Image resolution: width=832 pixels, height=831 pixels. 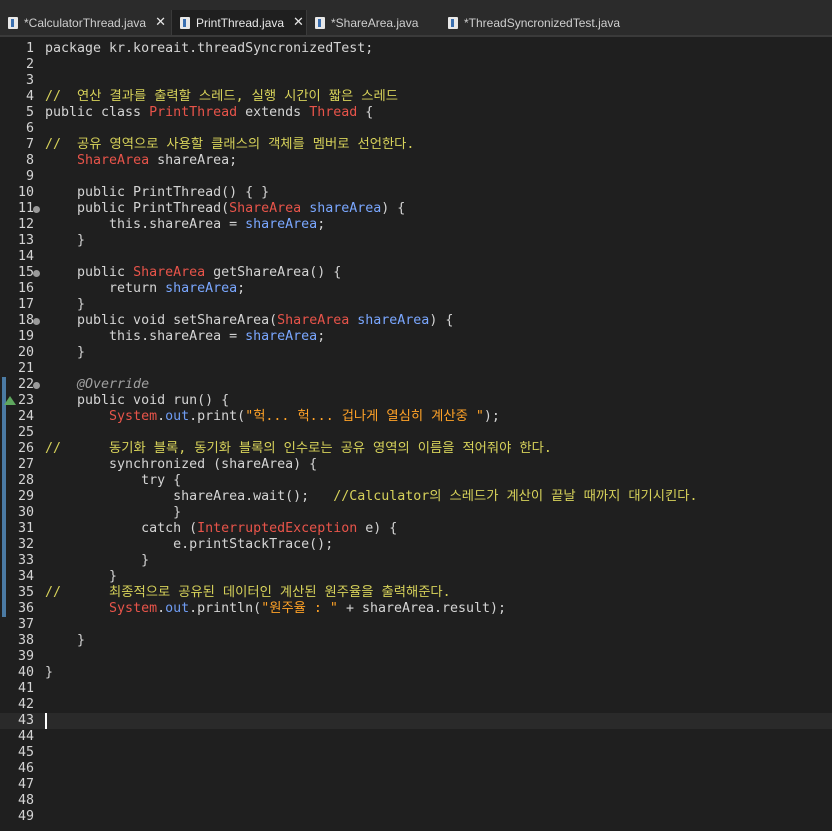 I want to click on code-line-28: 28 try {, so click(x=416, y=481).